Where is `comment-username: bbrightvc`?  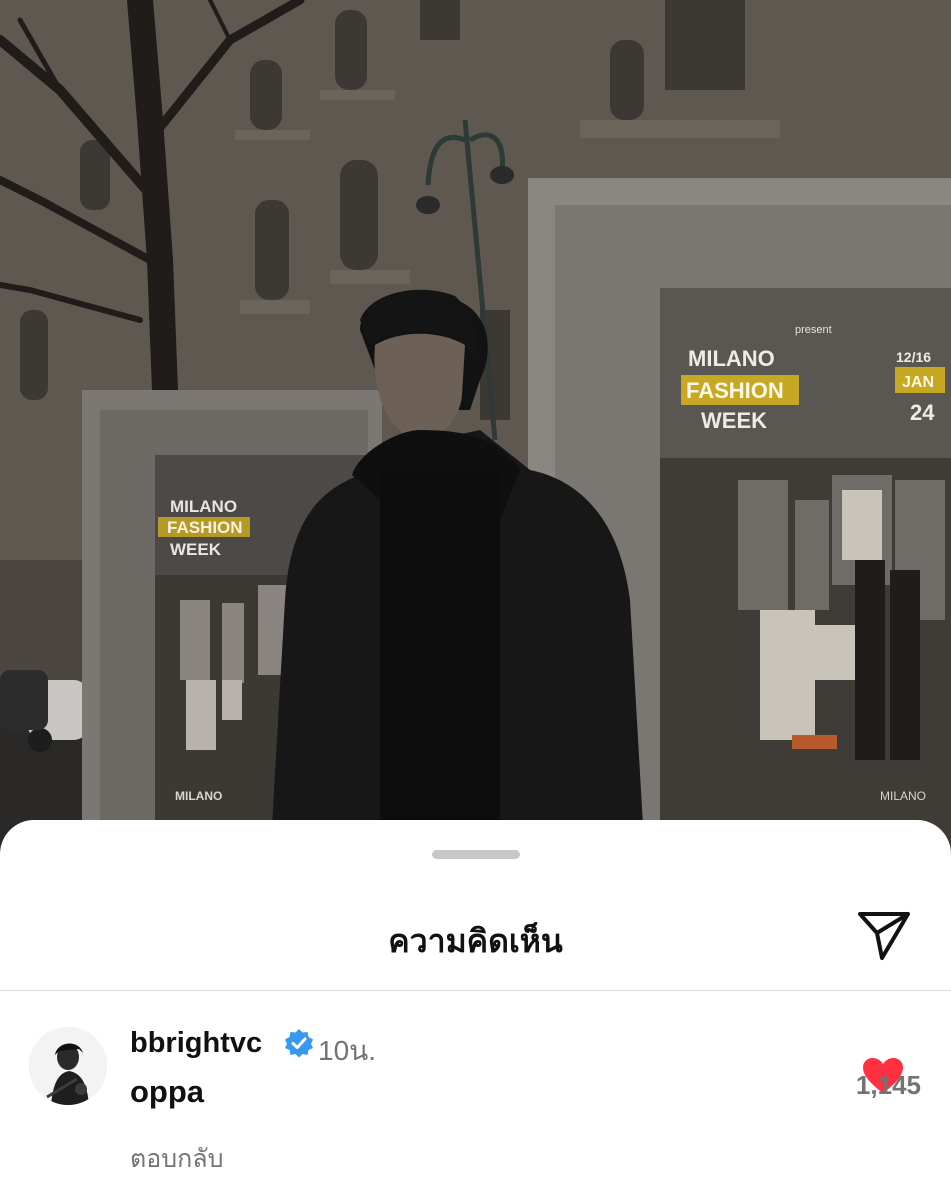 comment-username: bbrightvc is located at coordinates (196, 1043).